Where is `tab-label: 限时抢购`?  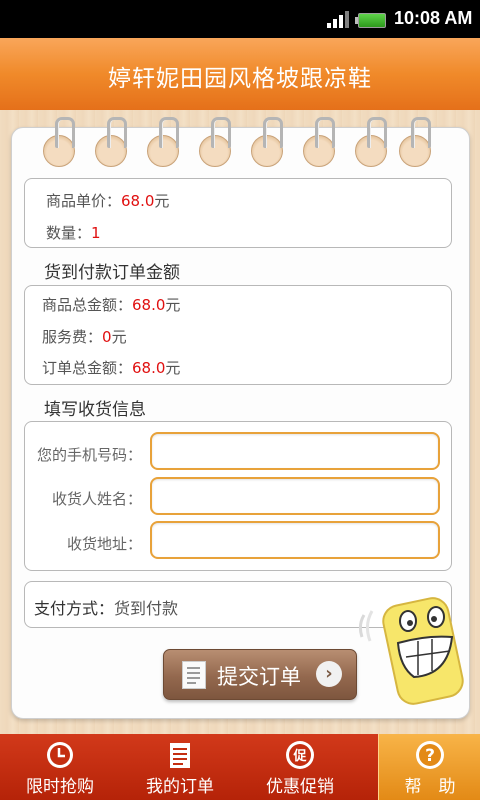
tab-label: 限时抢购 is located at coordinates (60, 787).